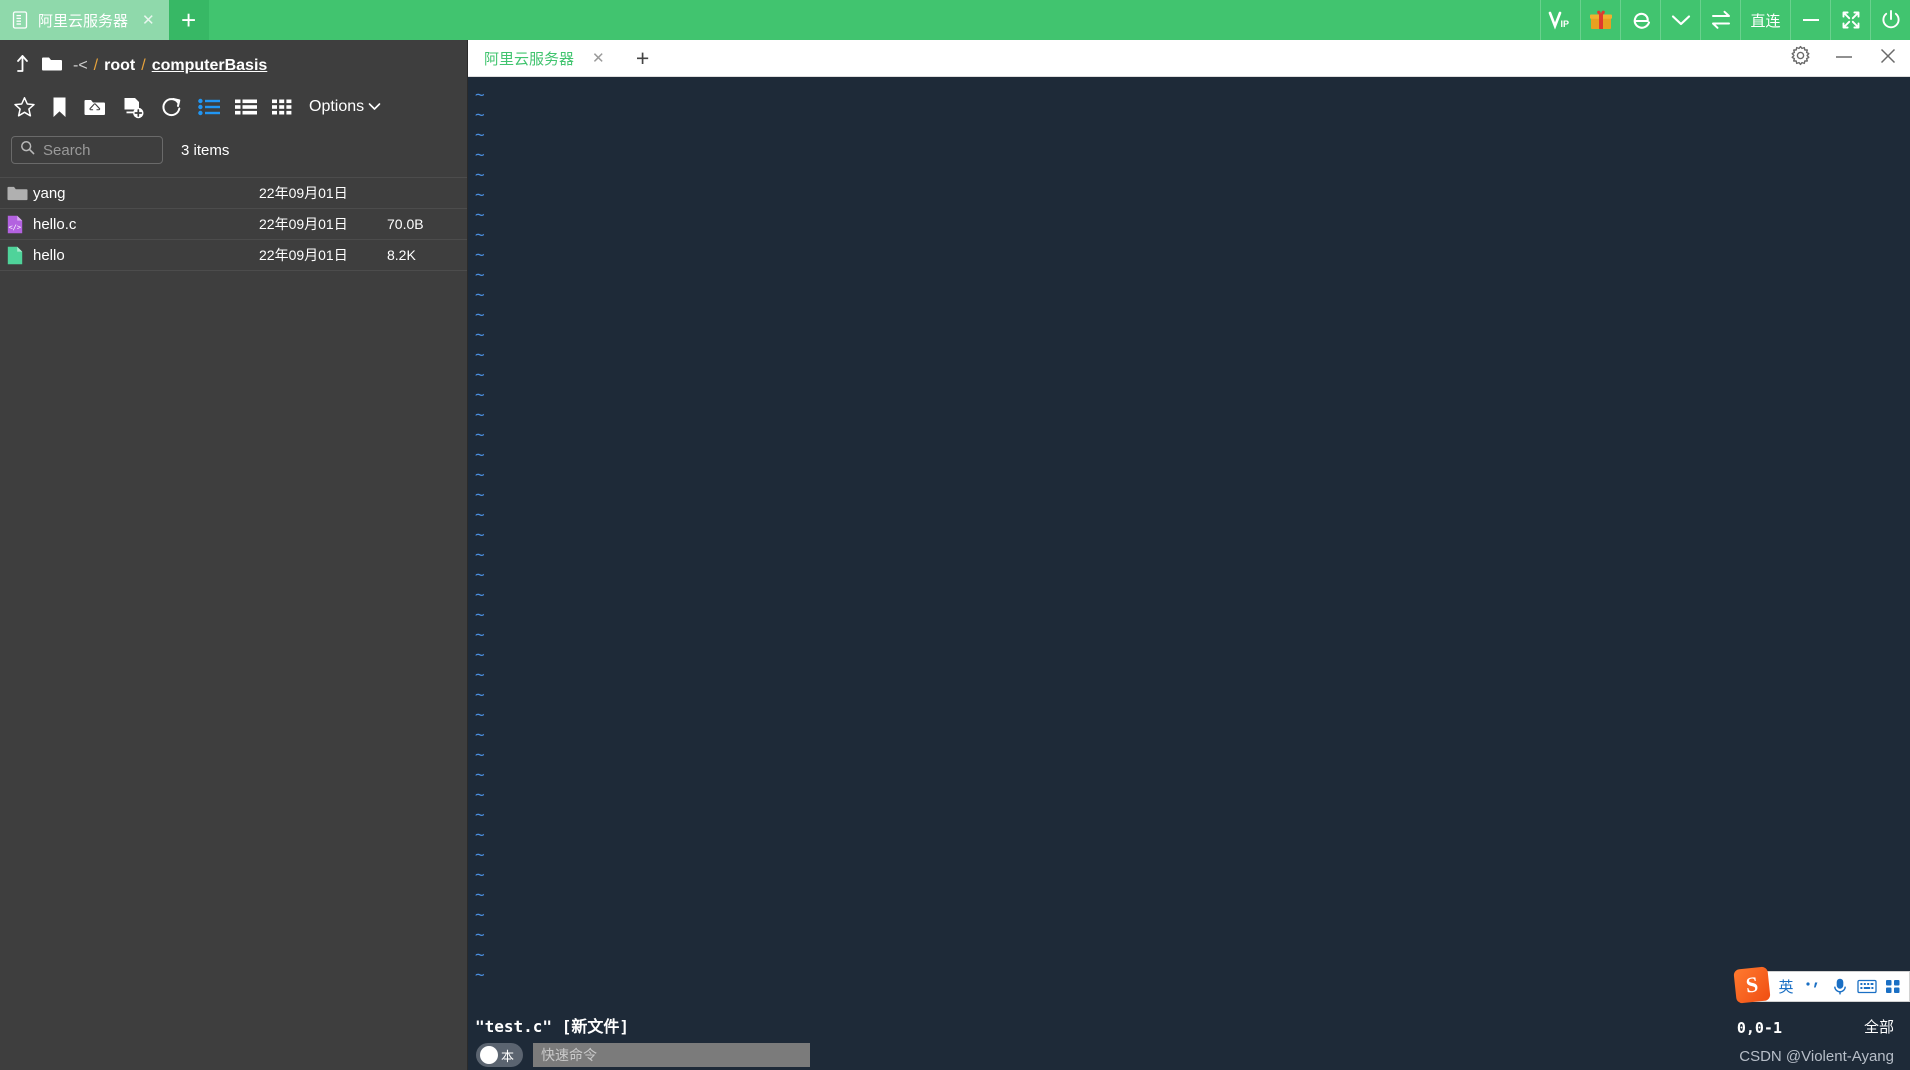  I want to click on new-file-icon, so click(133, 107).